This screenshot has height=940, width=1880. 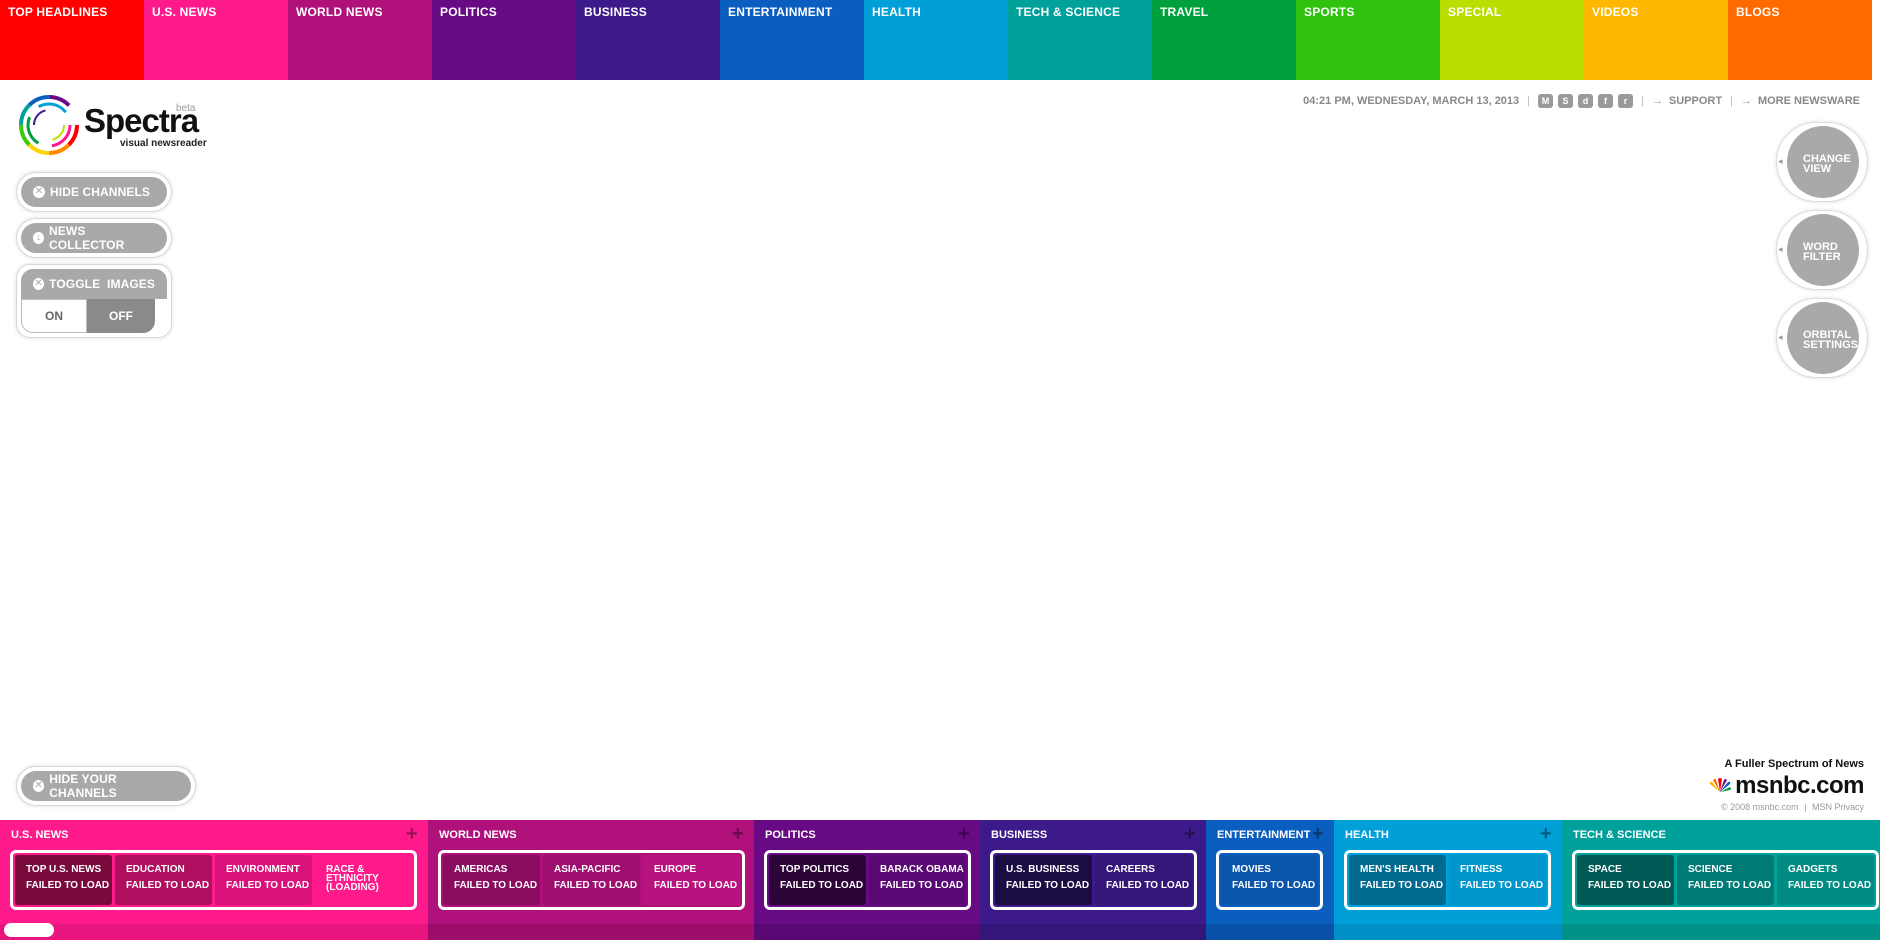 I want to click on channel-tile-name: MEN'S HEALTH, so click(x=1397, y=869).